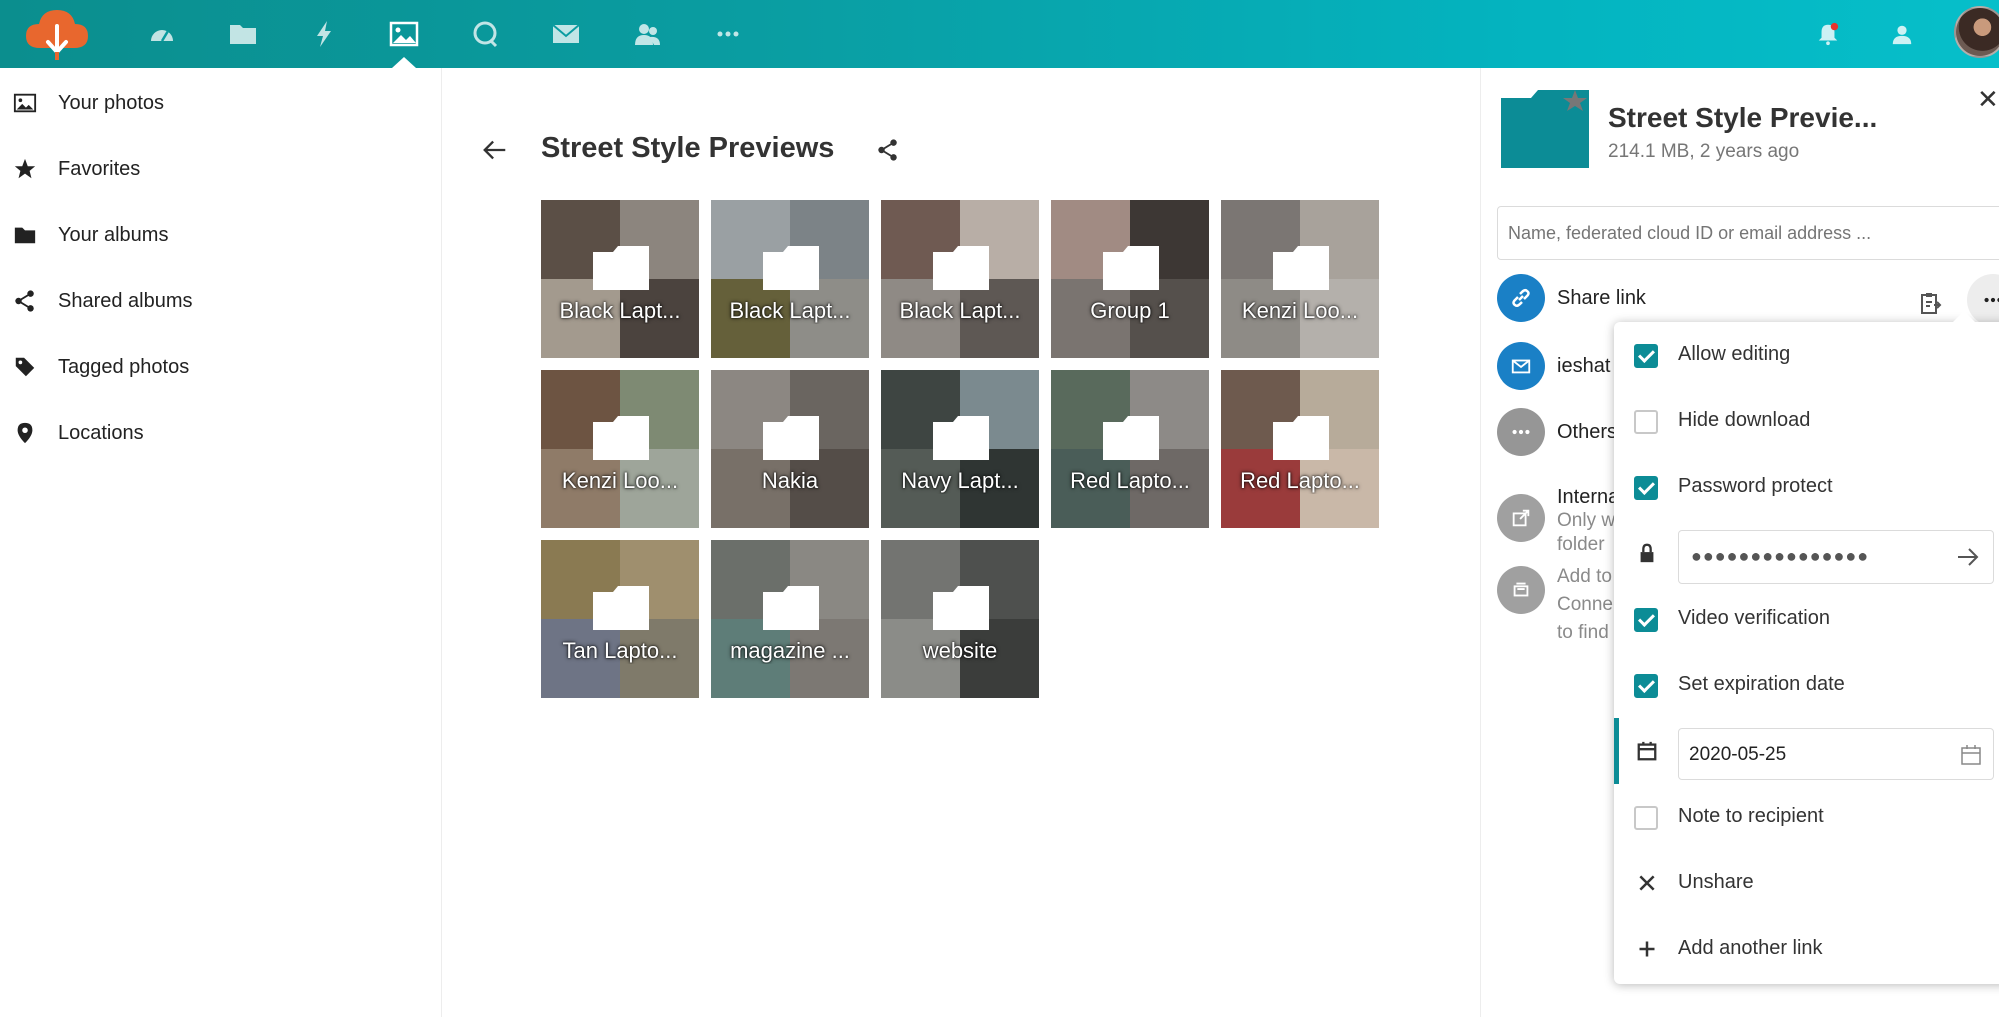 This screenshot has height=1017, width=1999. I want to click on nav-item-favorites: Favorites, so click(221, 169).